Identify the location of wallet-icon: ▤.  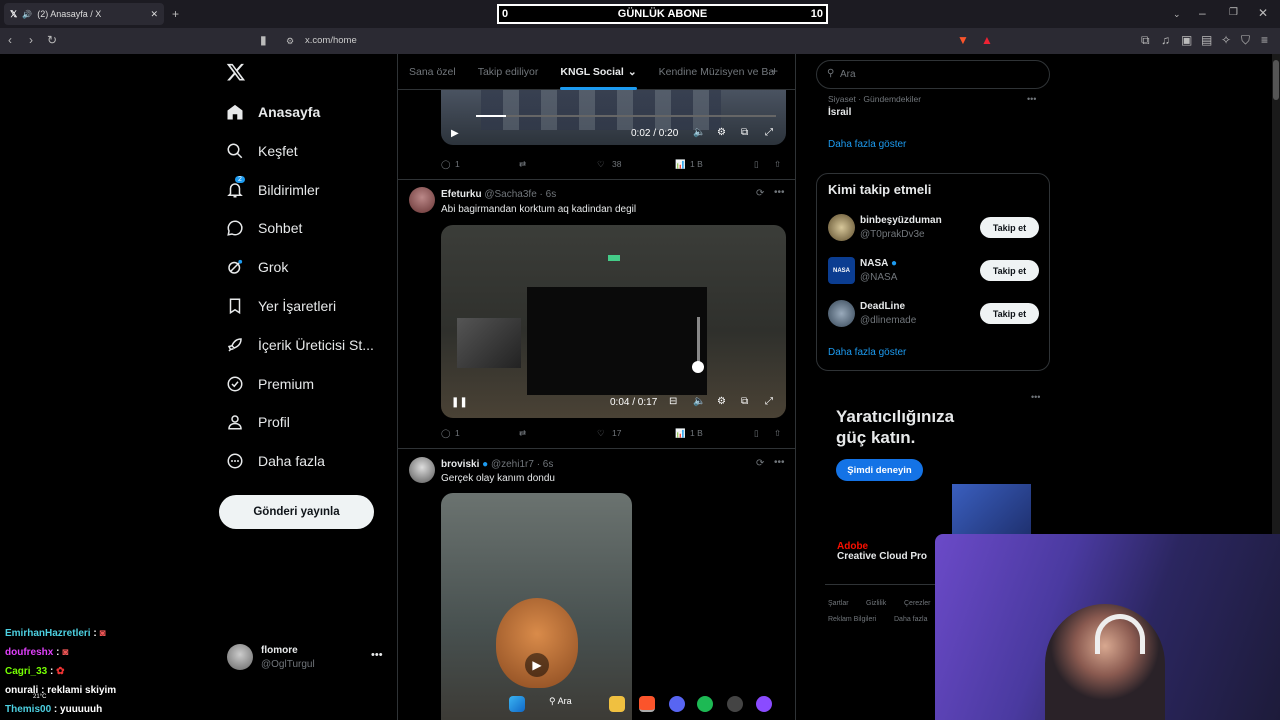
(1206, 40).